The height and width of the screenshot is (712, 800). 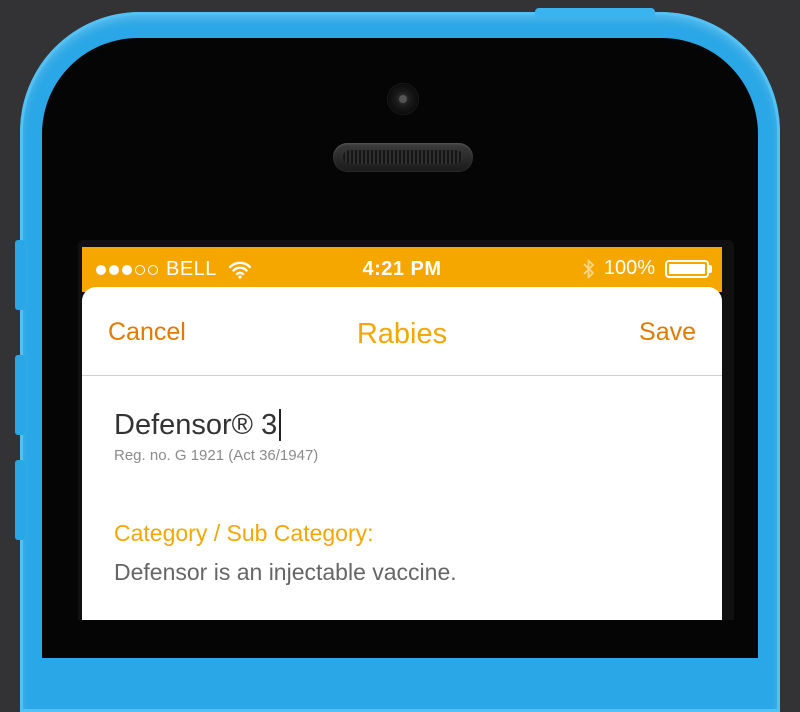 I want to click on product-name-value: Defensor® 3, so click(x=196, y=425).